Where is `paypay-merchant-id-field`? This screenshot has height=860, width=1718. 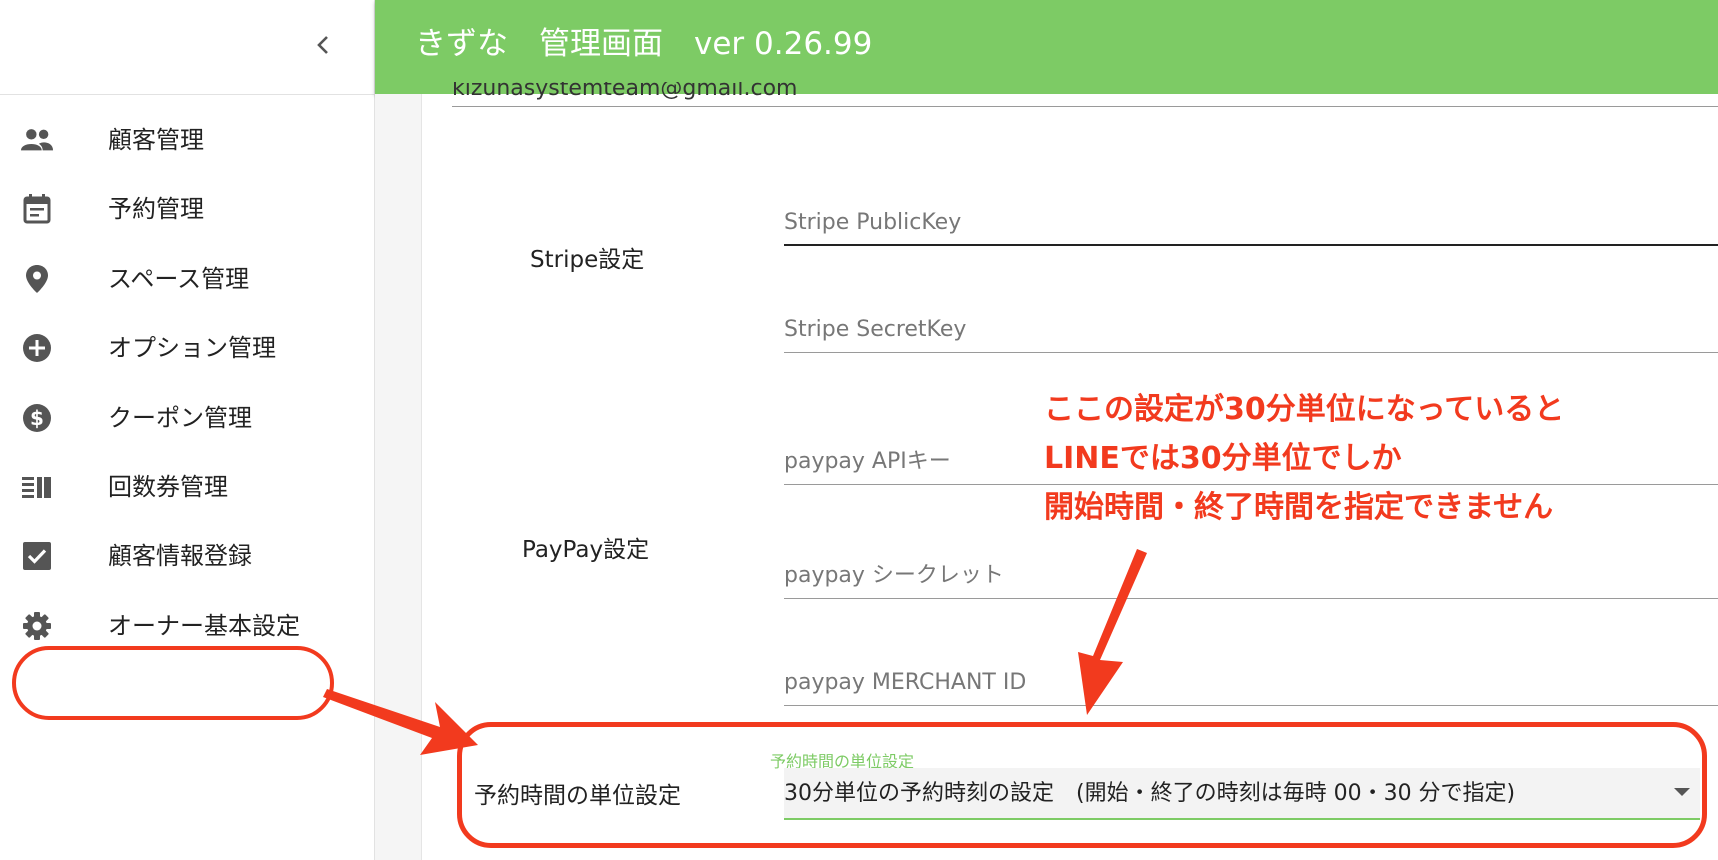
paypay-merchant-id-field is located at coordinates (1251, 683).